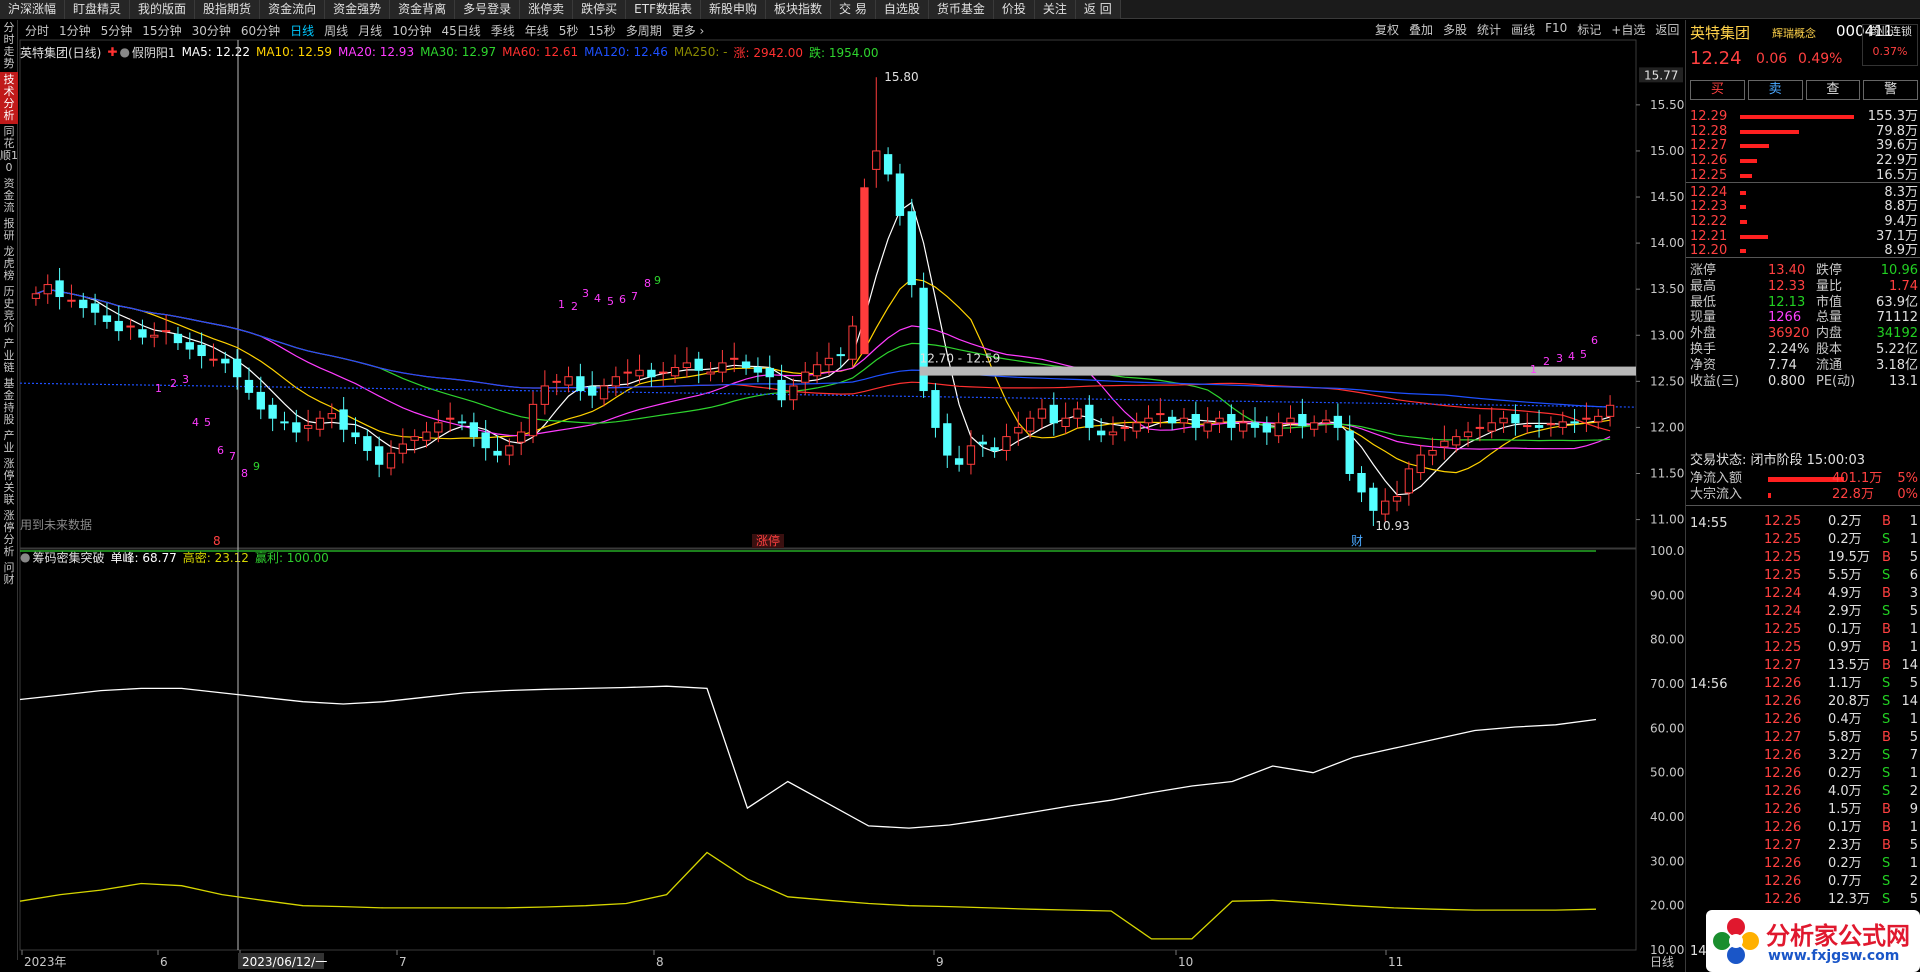 Image resolution: width=1920 pixels, height=972 pixels. I want to click on left-tab: 分时走势, so click(9, 46).